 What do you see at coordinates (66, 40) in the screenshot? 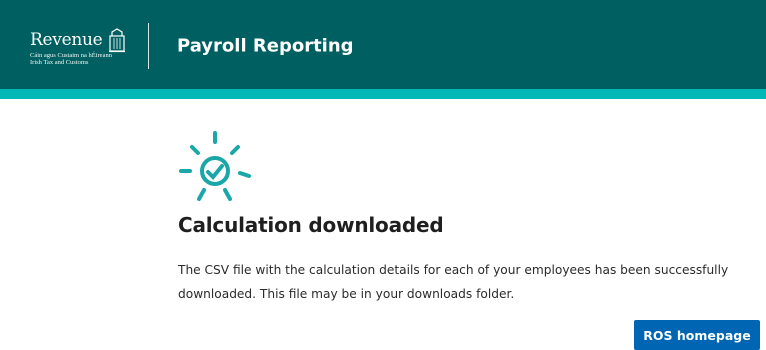
I see `logo-wordmark: Revenue` at bounding box center [66, 40].